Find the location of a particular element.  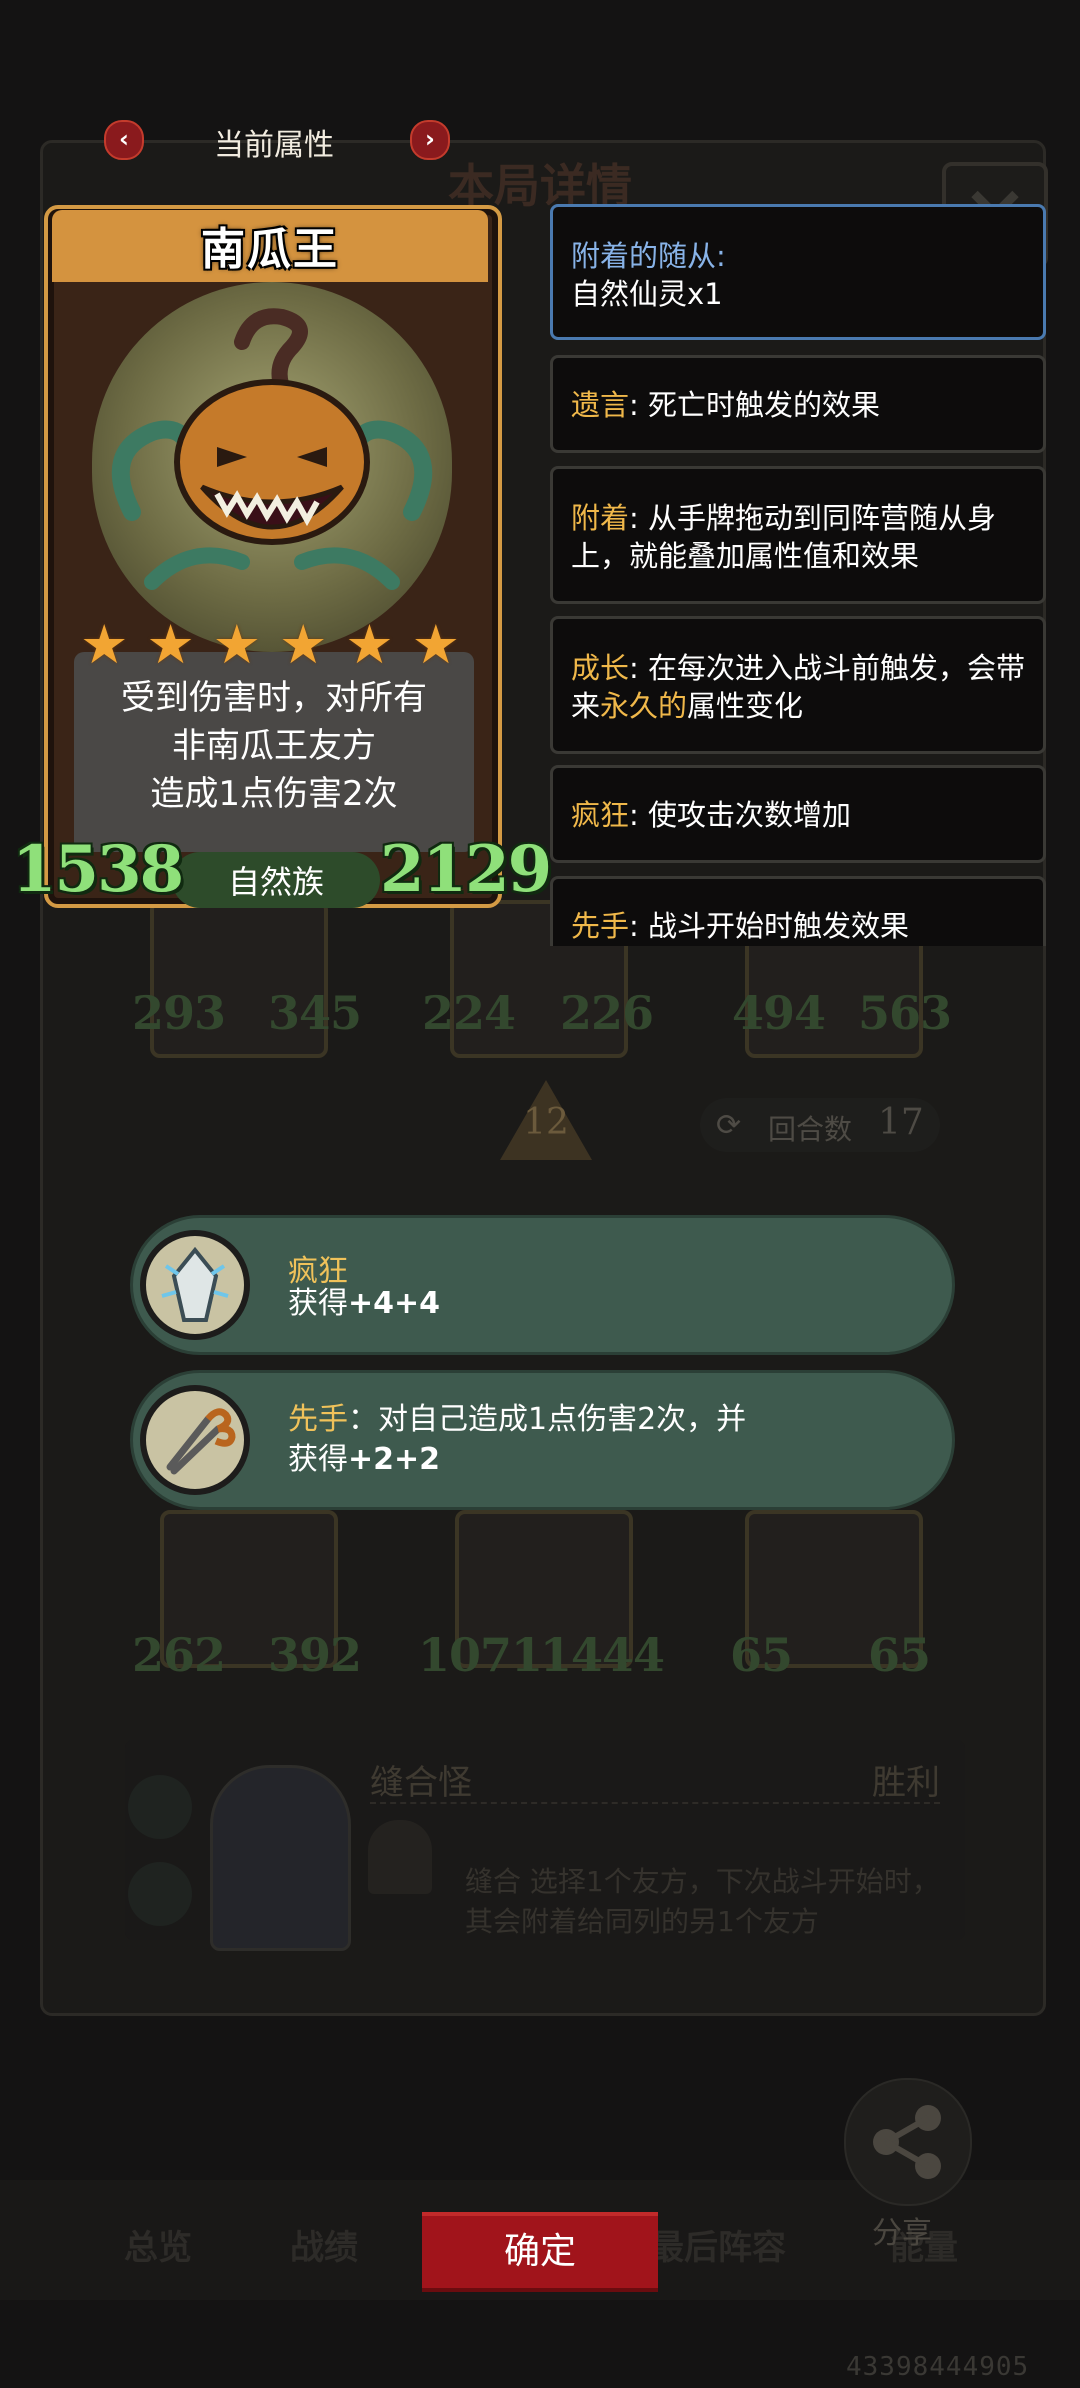

card-description-line: 非南瓜王友方 is located at coordinates (274, 746).